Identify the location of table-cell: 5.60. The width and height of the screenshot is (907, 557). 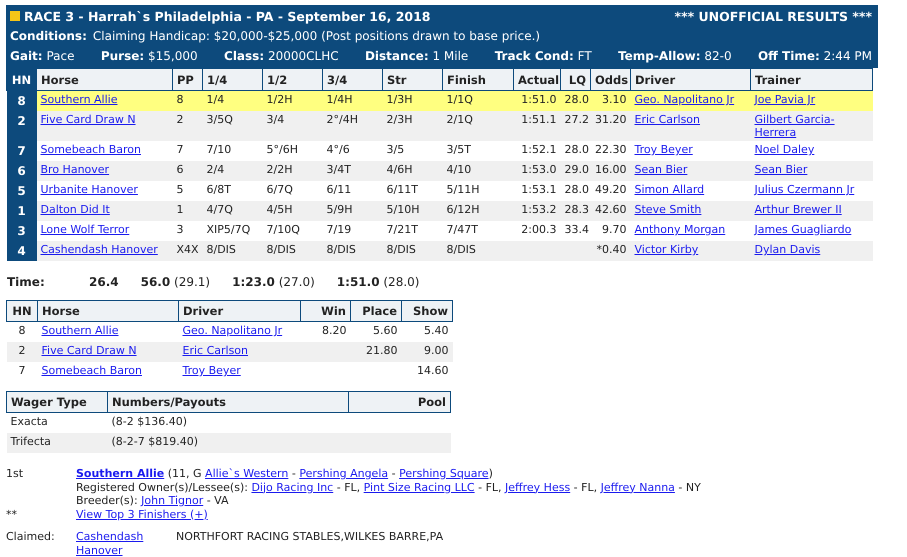
(376, 332).